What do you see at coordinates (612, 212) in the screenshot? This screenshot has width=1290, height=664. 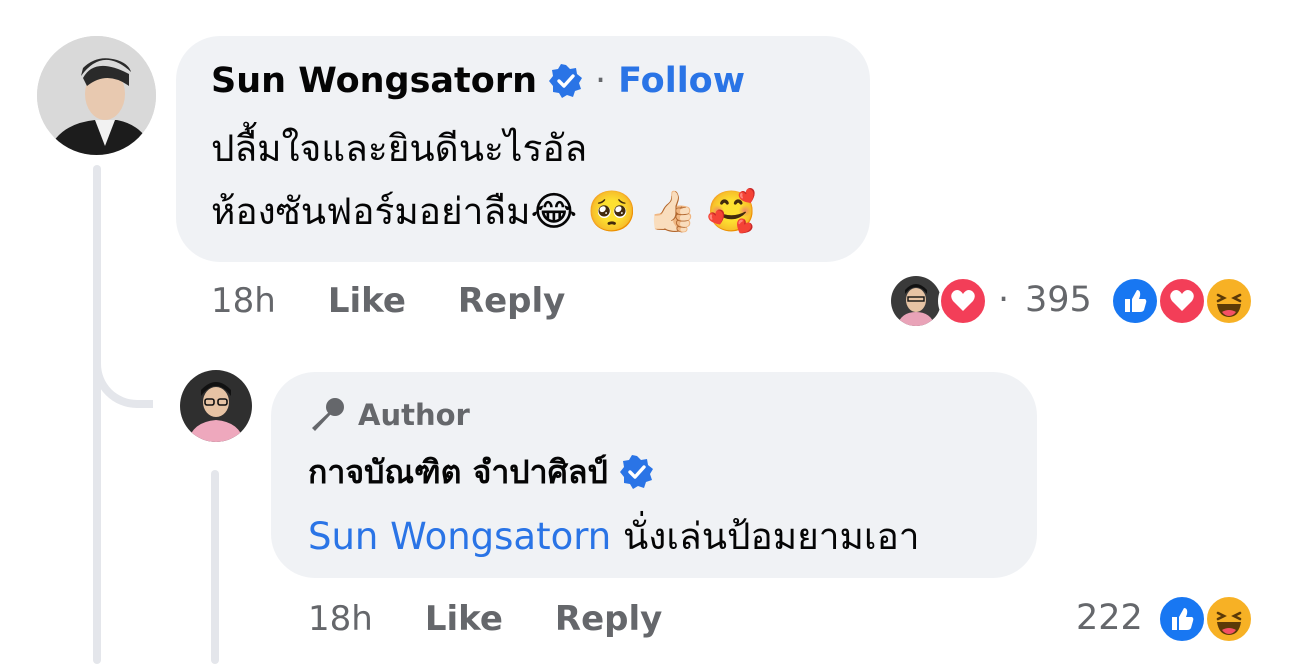 I see `pleading-emoji: 🥺` at bounding box center [612, 212].